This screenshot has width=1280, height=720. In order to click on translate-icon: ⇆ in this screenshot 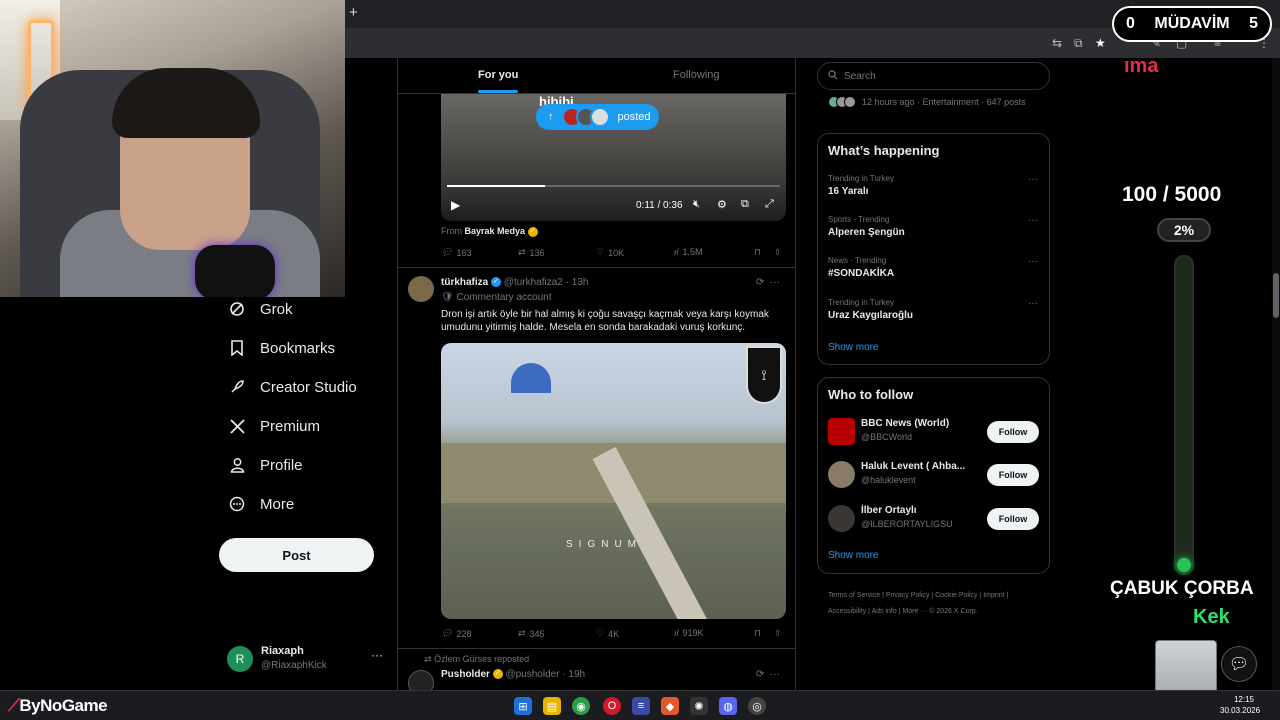, I will do `click(1057, 43)`.